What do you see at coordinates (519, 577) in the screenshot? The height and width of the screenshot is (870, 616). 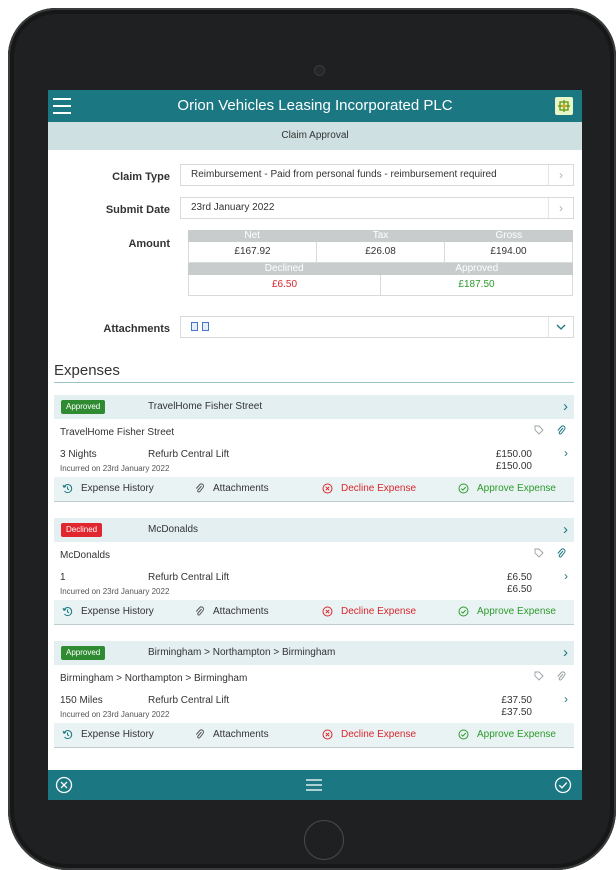 I see `expense-amount: £6.50` at bounding box center [519, 577].